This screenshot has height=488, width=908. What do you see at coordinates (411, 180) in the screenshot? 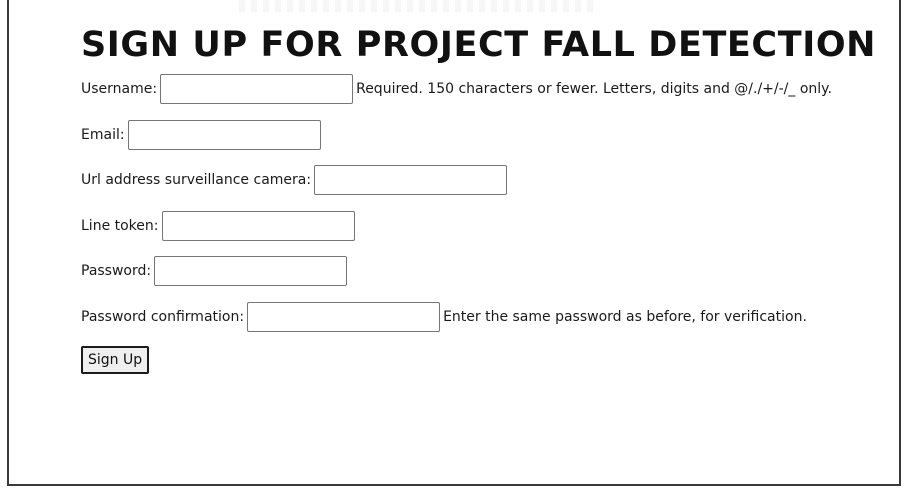
I see `camera-url-input` at bounding box center [411, 180].